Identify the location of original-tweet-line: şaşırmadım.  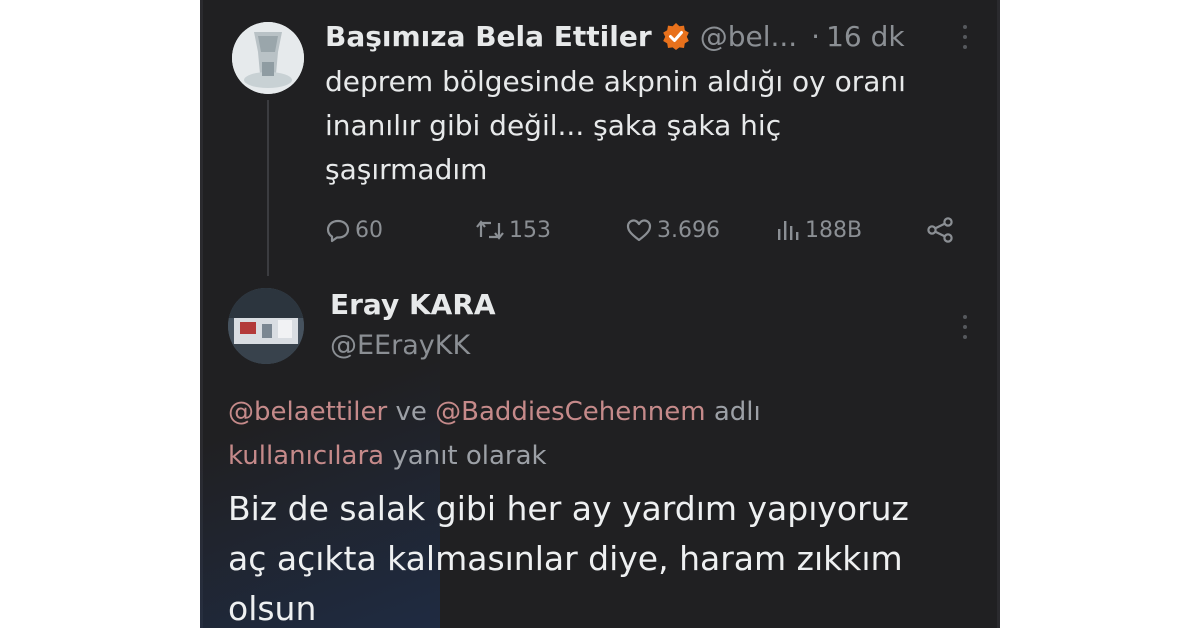
(406, 169).